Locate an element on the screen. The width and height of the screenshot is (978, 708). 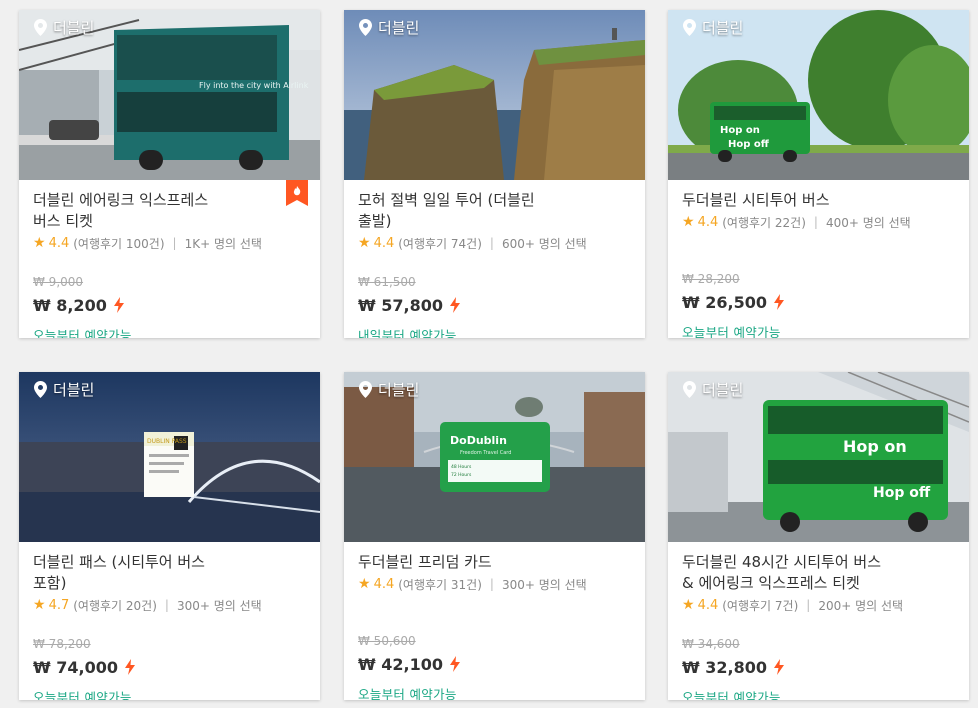
product-title: 모허 절벽 일일 투어 (더블린 출발) is located at coordinates (480, 211).